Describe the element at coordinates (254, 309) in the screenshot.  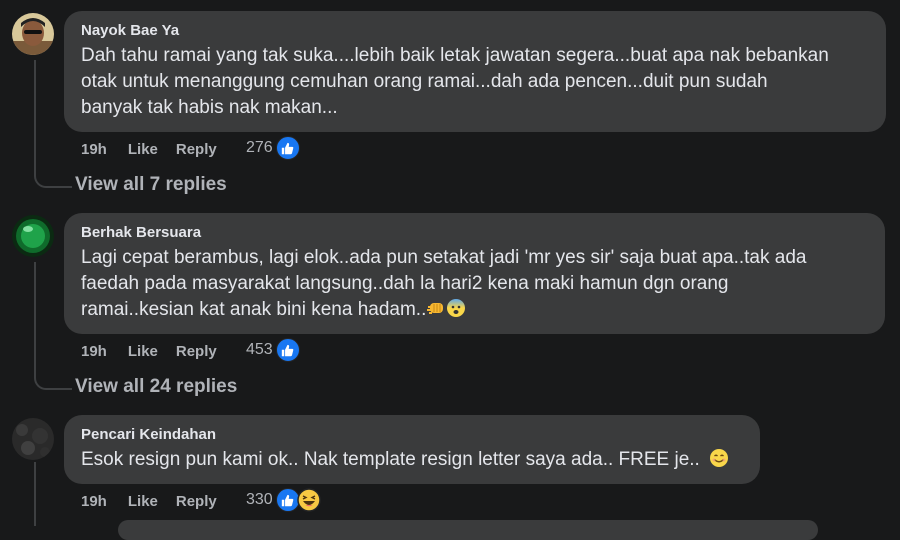
I see `comment-line: ramai..kesian kat anak bini kena hadam..` at that location.